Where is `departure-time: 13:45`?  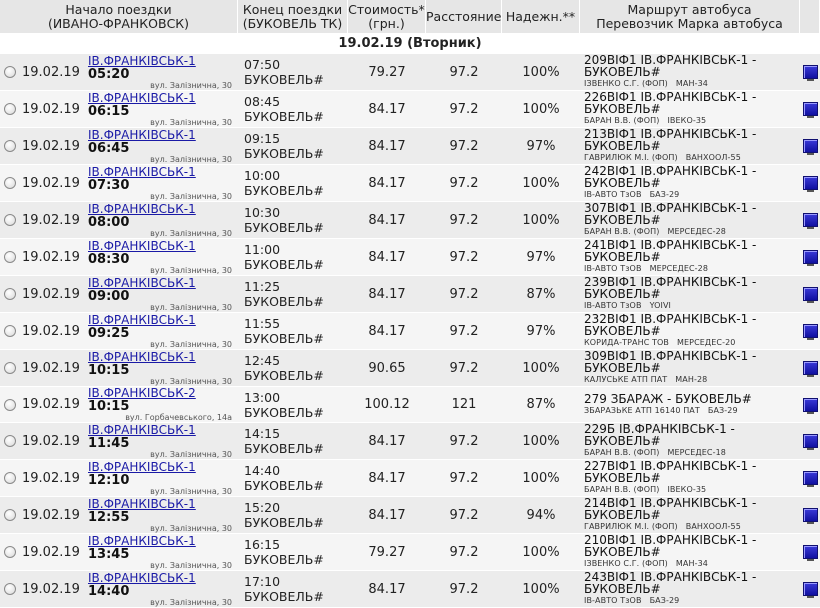
departure-time: 13:45 is located at coordinates (109, 554).